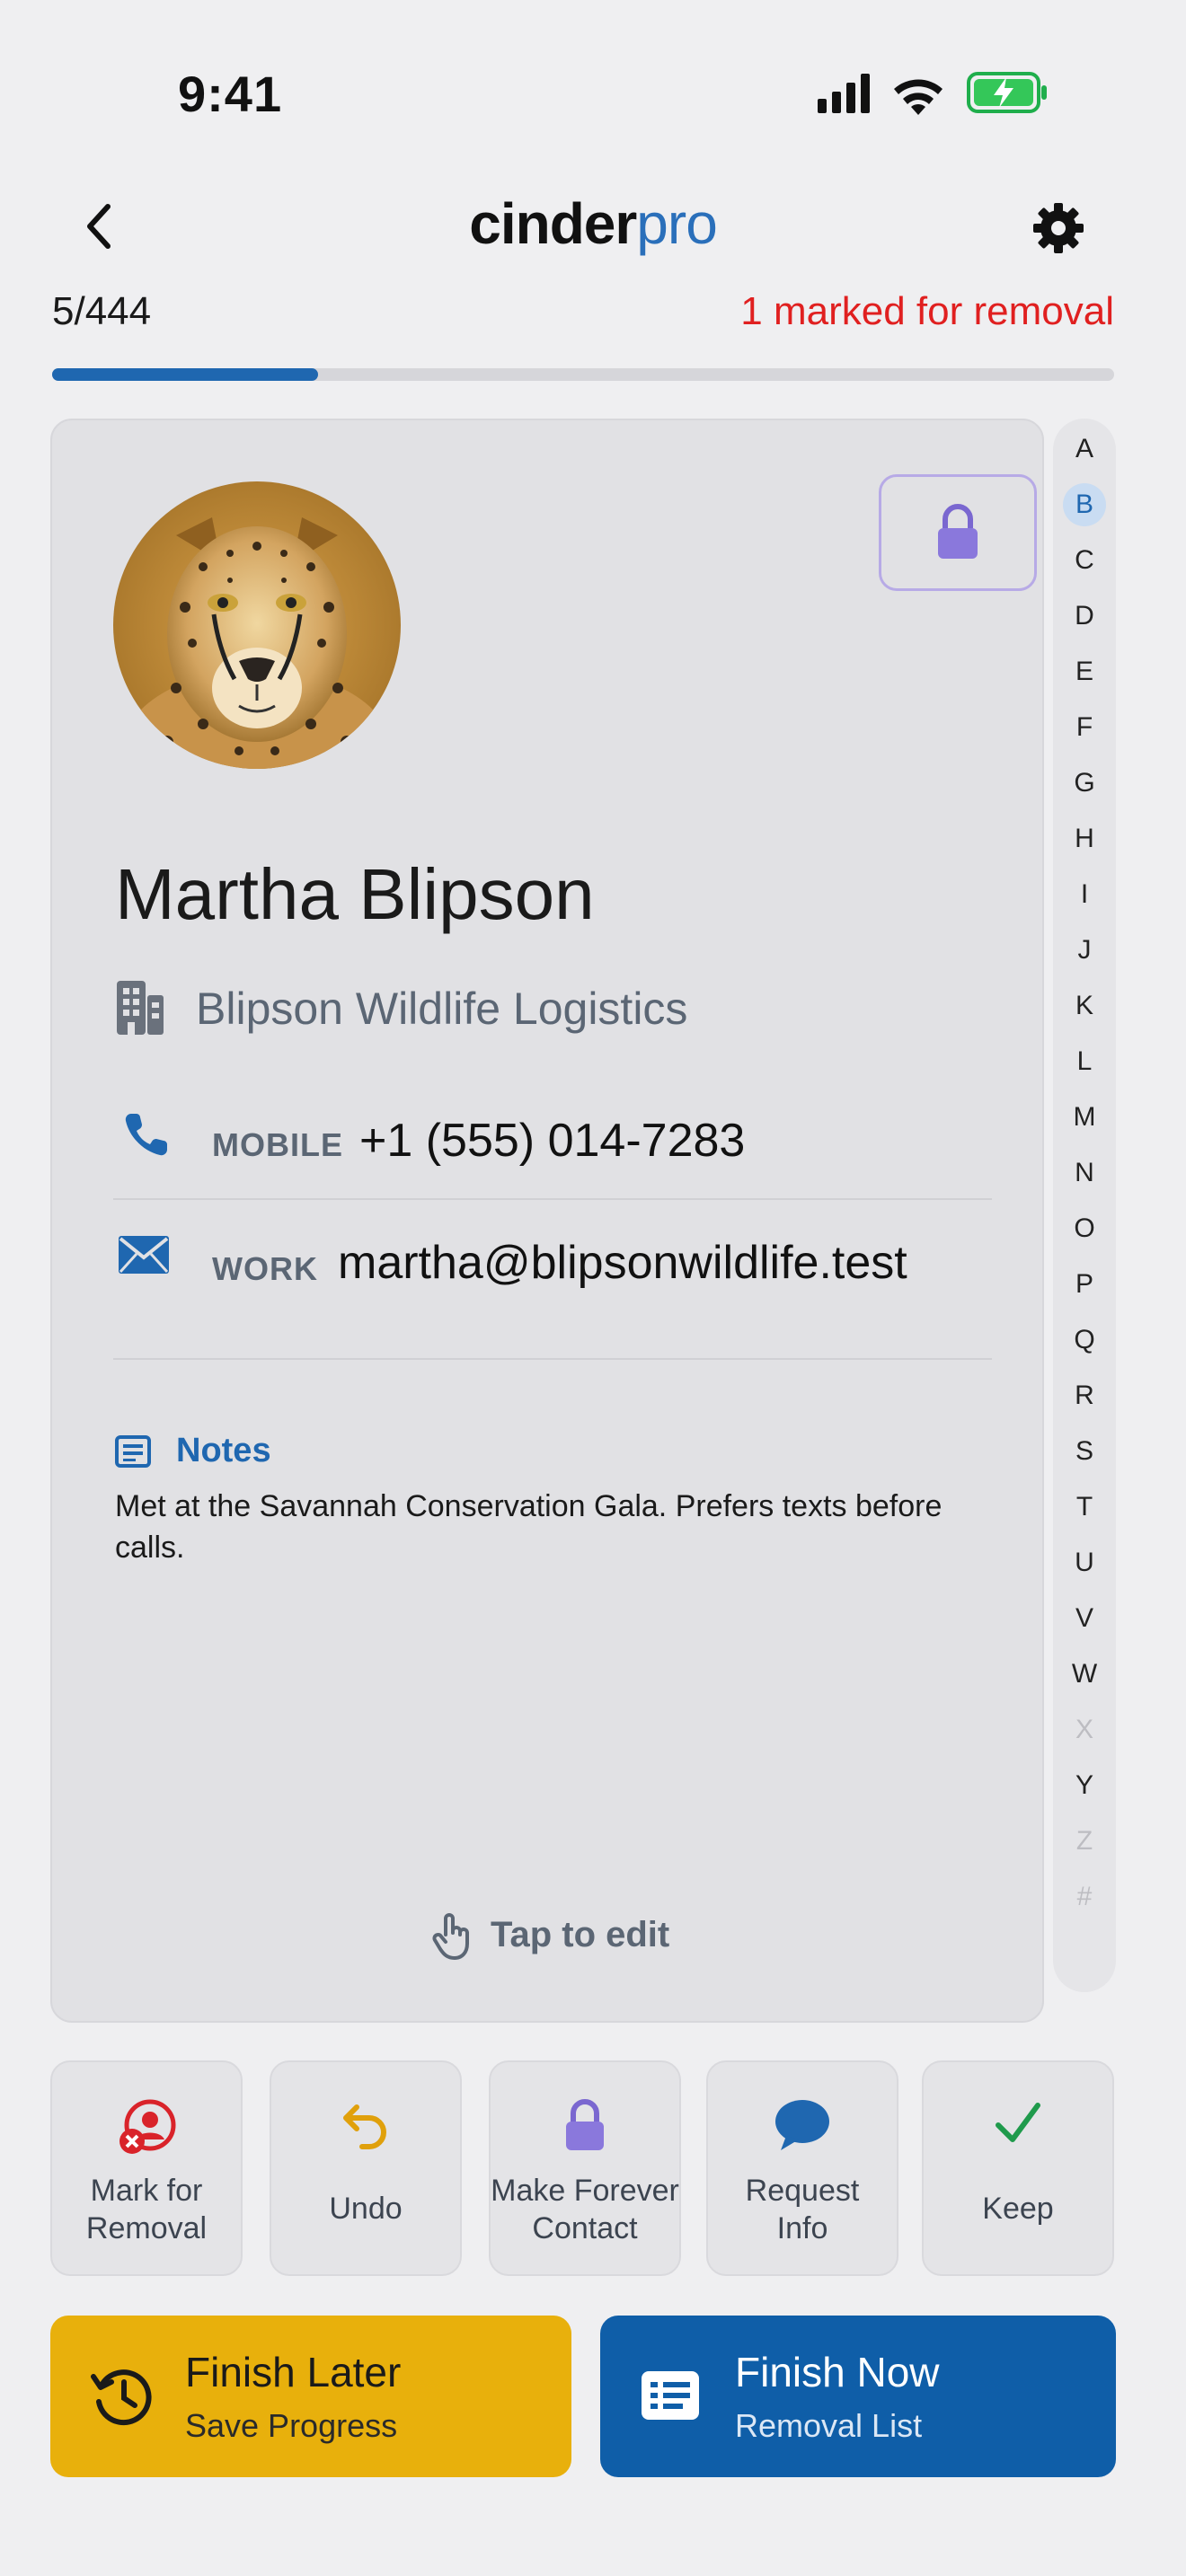  I want to click on index-letter-f: F, so click(1084, 727).